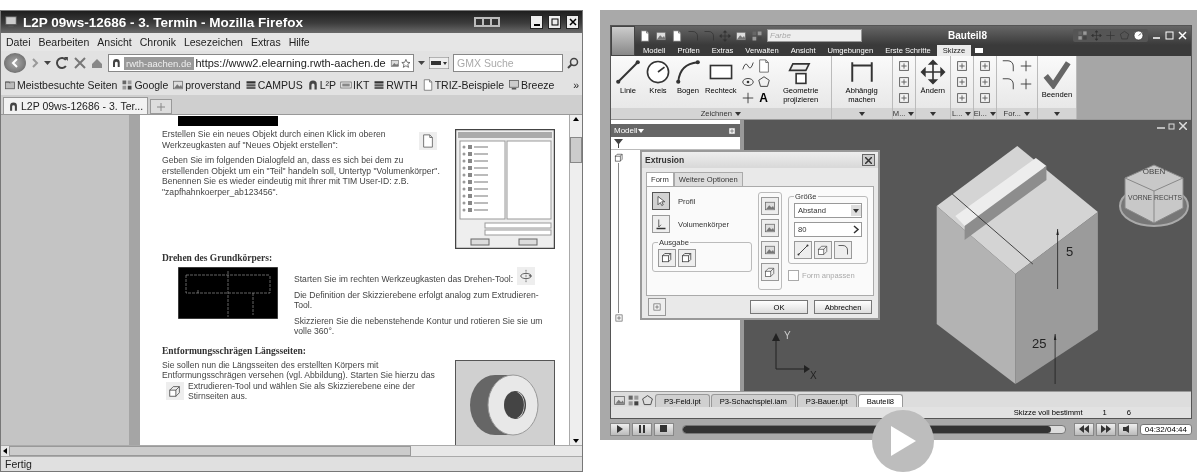 The height and width of the screenshot is (472, 1197). Describe the element at coordinates (573, 63) in the screenshot. I see `search-icon` at that location.